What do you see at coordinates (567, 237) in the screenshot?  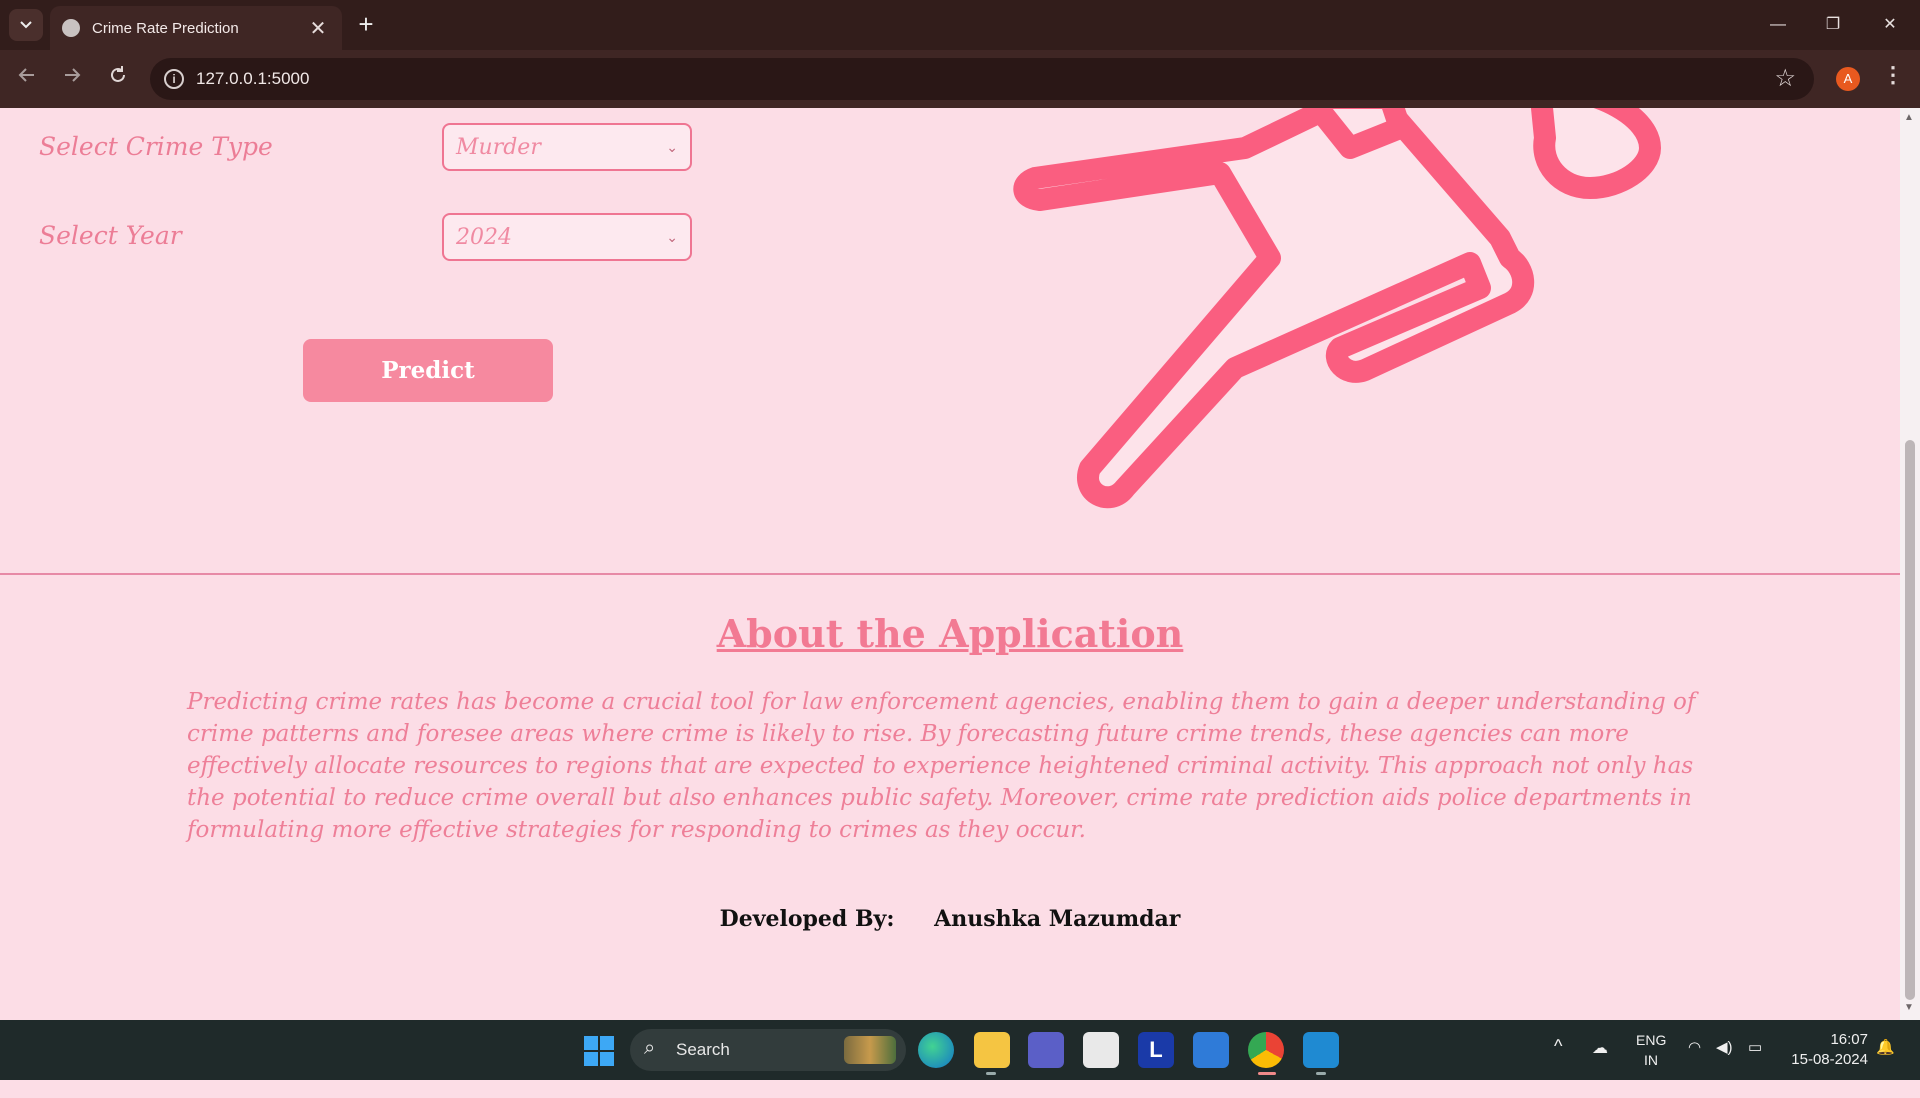 I see `year-select: 2024 ⌄` at bounding box center [567, 237].